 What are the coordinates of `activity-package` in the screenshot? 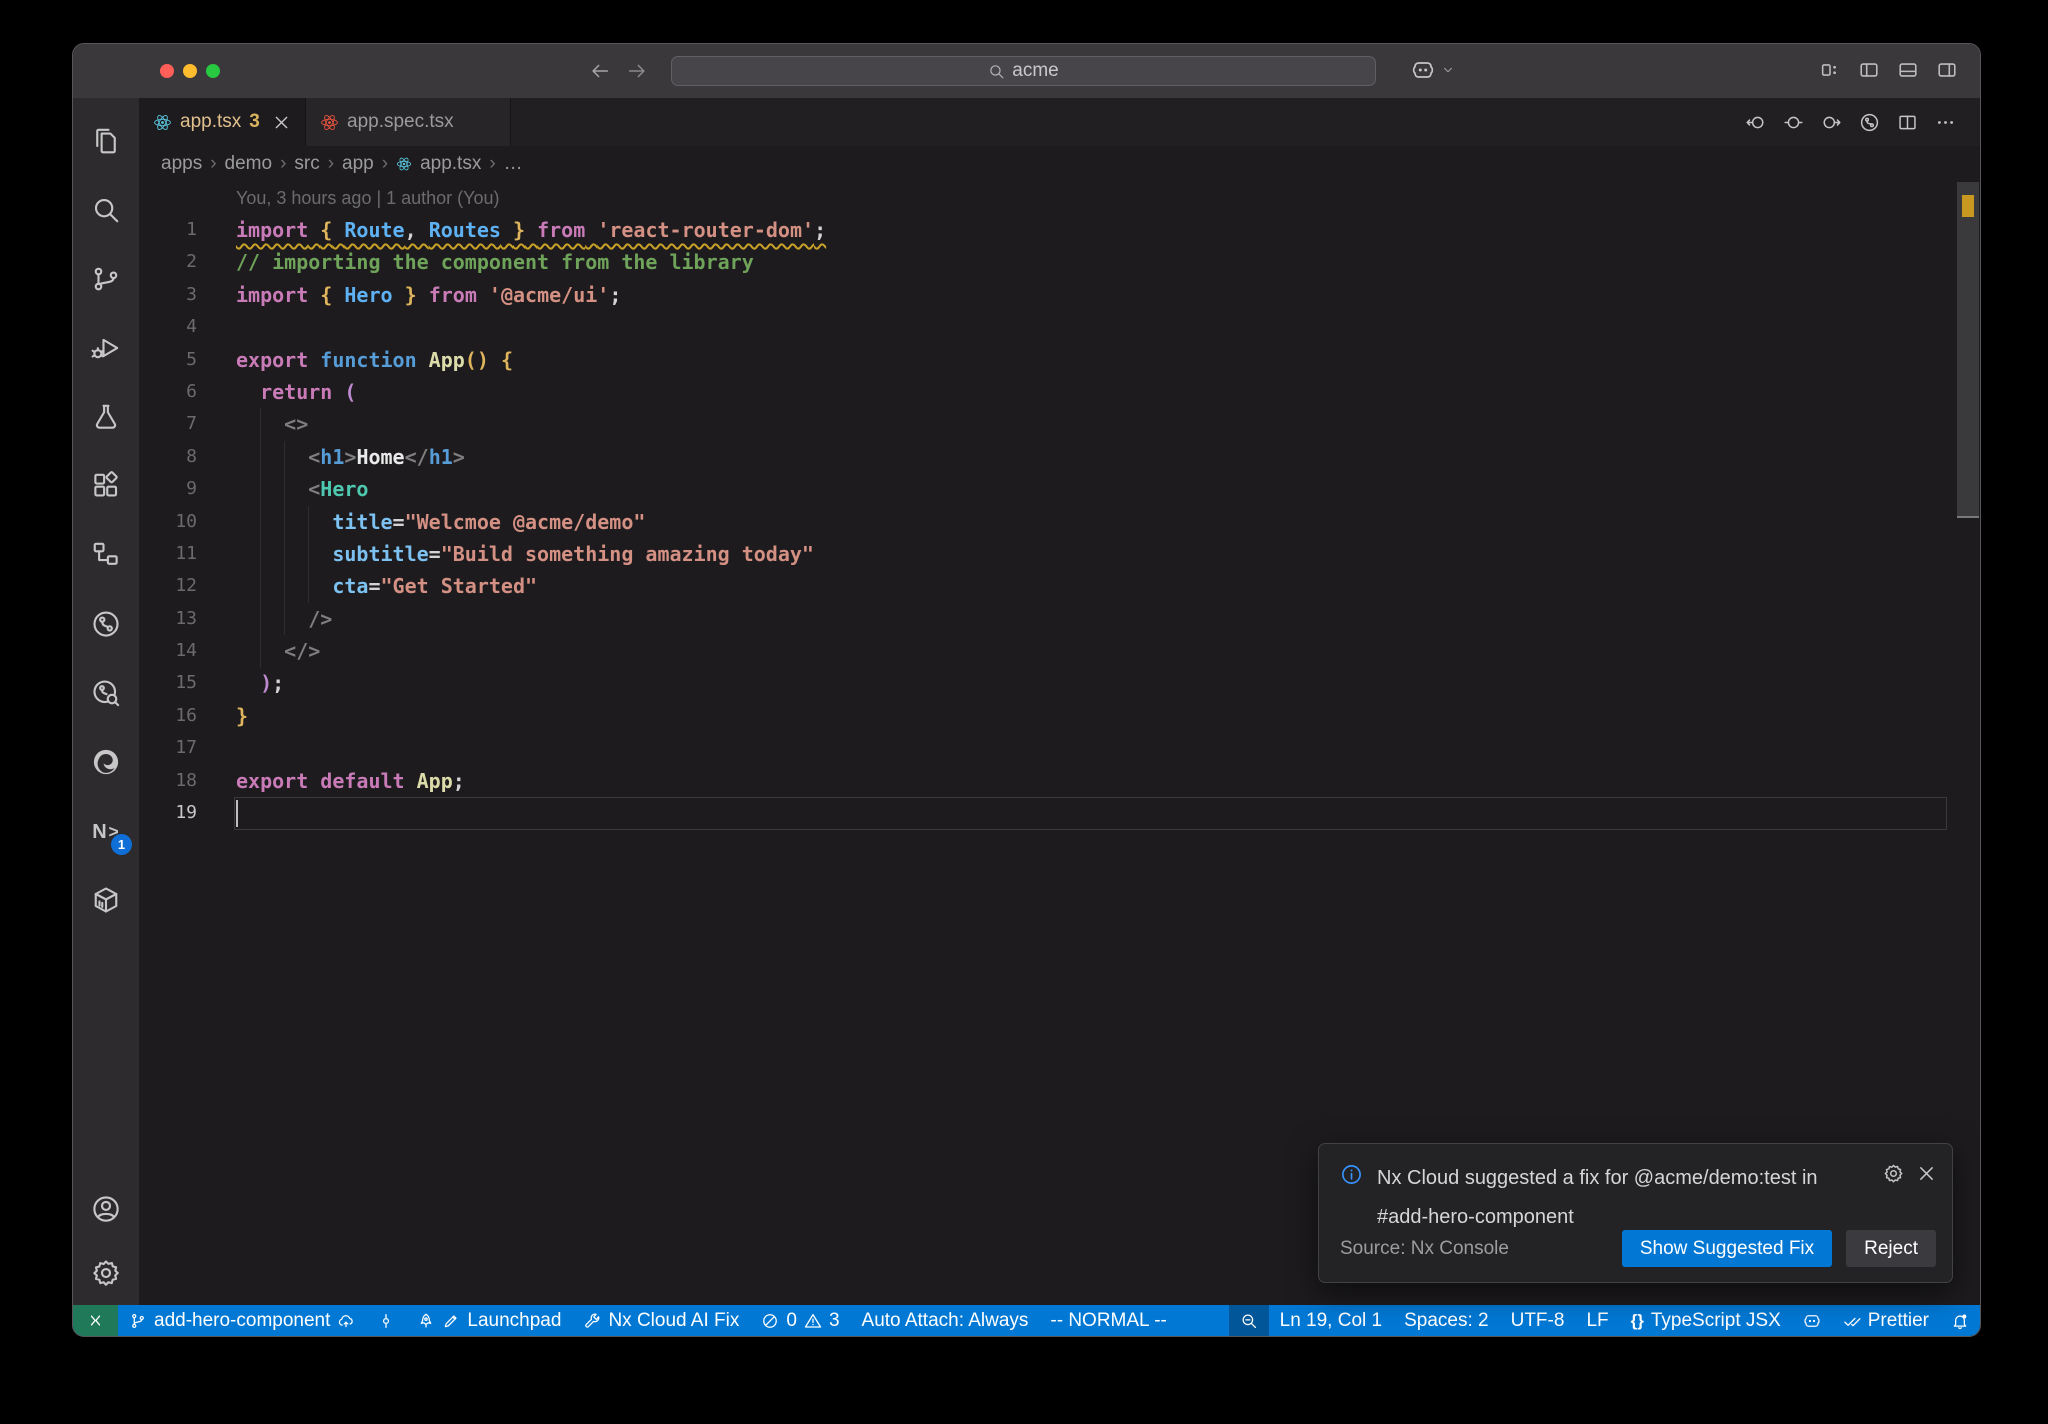 It's located at (106, 899).